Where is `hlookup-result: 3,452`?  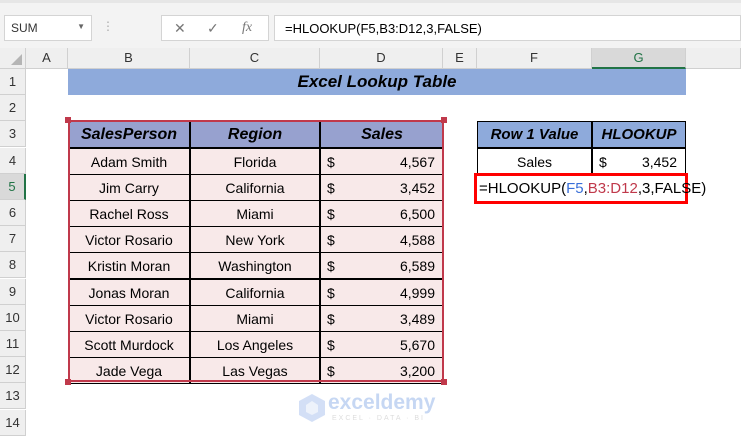 hlookup-result: 3,452 is located at coordinates (659, 161).